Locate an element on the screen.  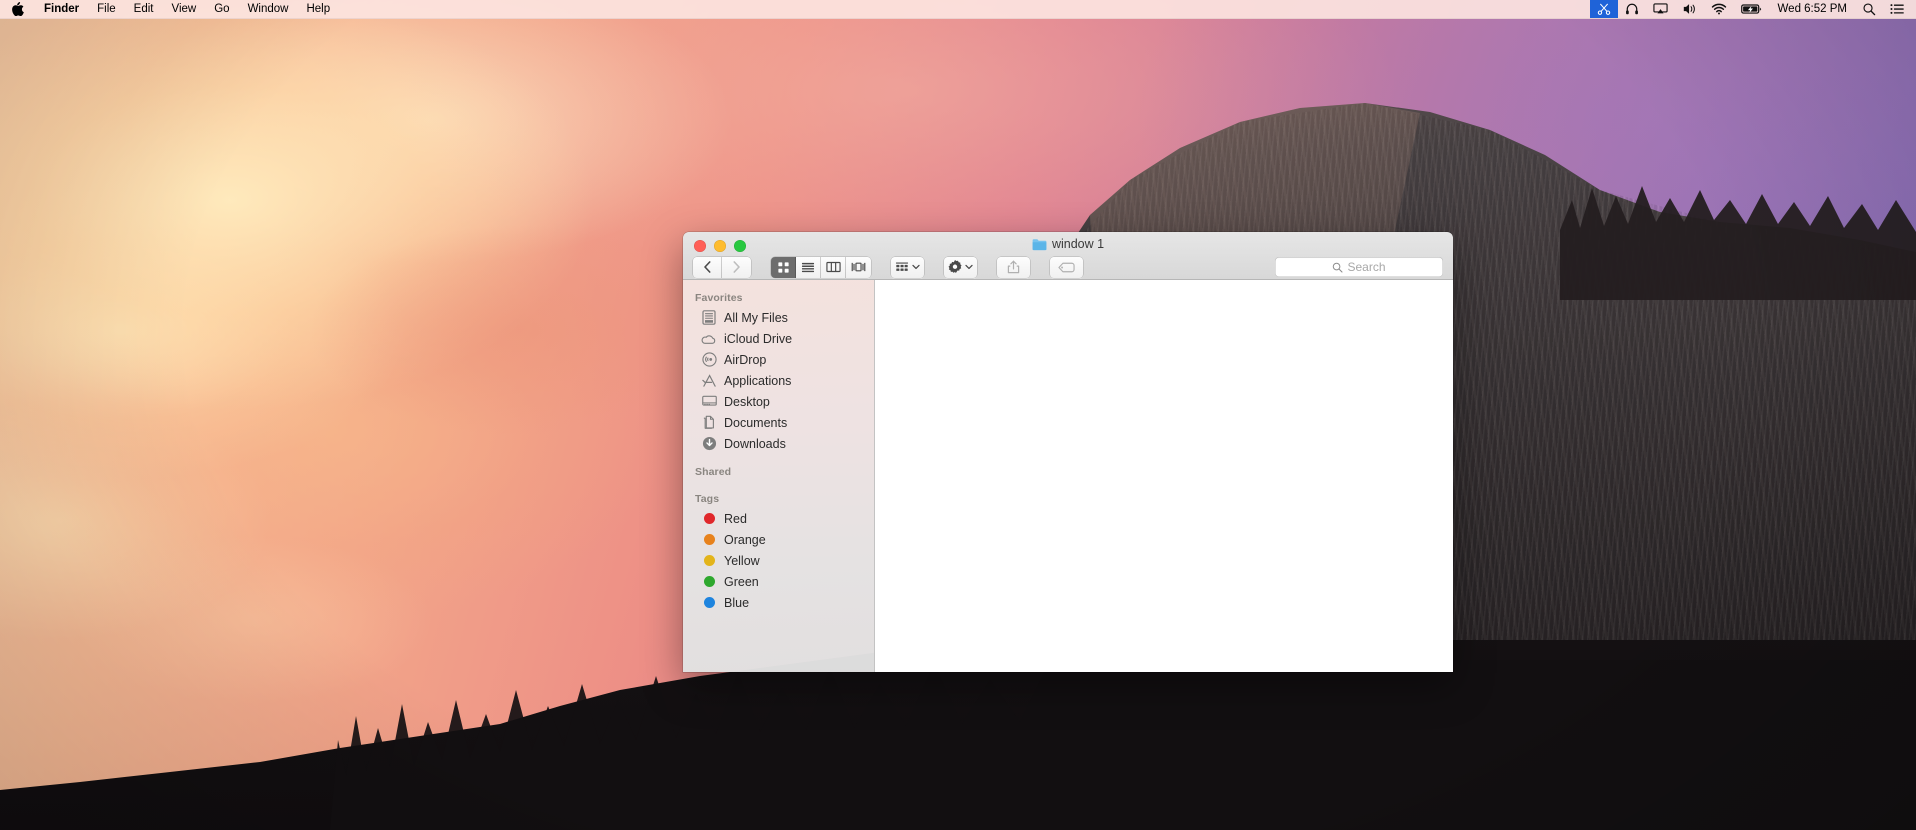
window-title-text: window 1 is located at coordinates (1078, 244).